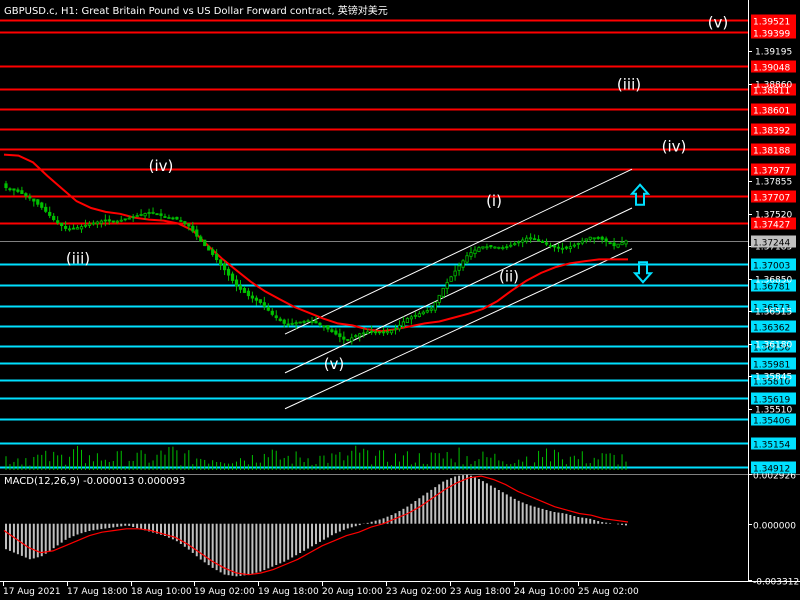 The height and width of the screenshot is (600, 800). What do you see at coordinates (288, 592) in the screenshot?
I see `time-tick-label: 19 Aug 18:00` at bounding box center [288, 592].